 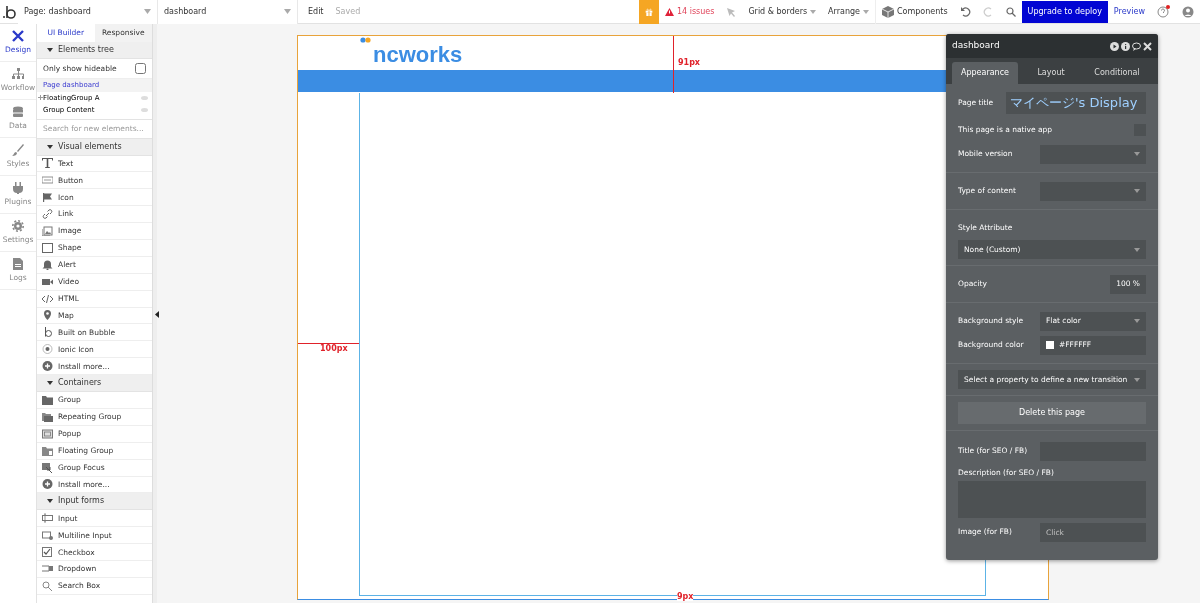 What do you see at coordinates (888, 11) in the screenshot?
I see `cube-icon` at bounding box center [888, 11].